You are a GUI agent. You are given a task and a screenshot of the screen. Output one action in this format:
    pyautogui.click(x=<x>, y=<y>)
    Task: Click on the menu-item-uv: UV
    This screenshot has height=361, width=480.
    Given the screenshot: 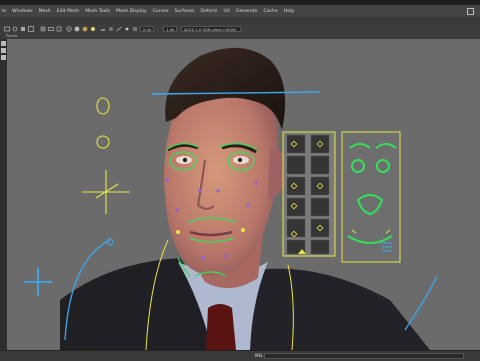 What is the action you would take?
    pyautogui.click(x=227, y=11)
    